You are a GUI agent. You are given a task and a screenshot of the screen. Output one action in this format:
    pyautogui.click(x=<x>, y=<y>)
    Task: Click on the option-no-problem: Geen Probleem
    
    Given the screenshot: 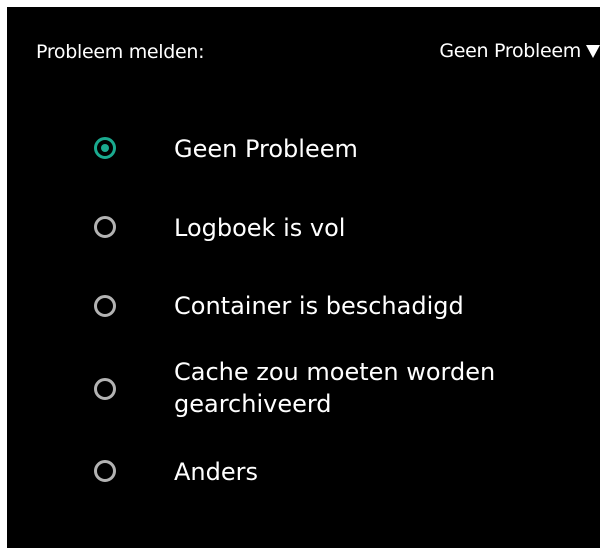 What is the action you would take?
    pyautogui.click(x=303, y=149)
    